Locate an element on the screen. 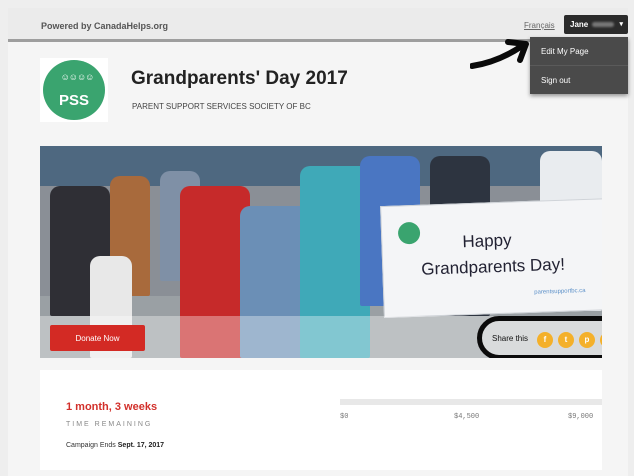  donate-now-button: Donate Now is located at coordinates (97, 338).